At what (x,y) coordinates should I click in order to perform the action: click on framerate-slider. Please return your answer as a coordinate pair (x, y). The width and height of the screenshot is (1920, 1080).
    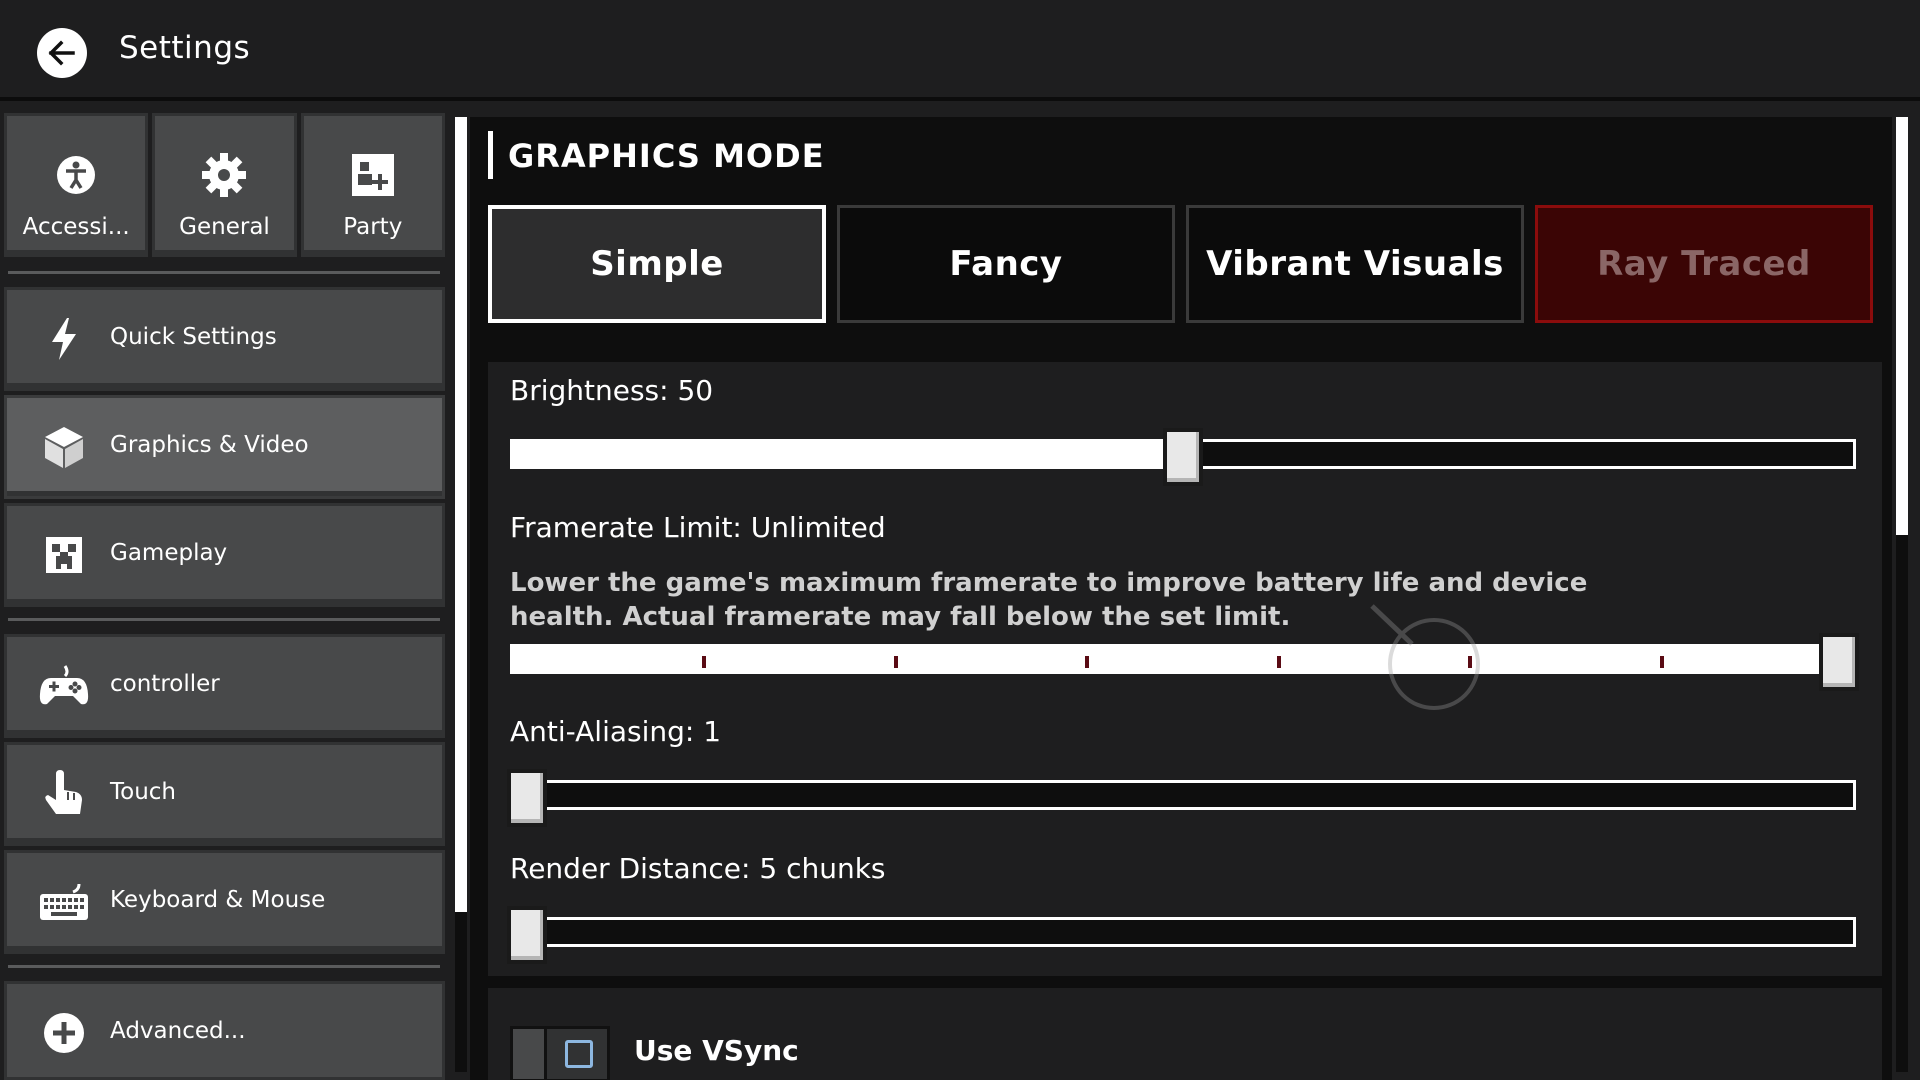
    Looking at the image, I should click on (1184, 662).